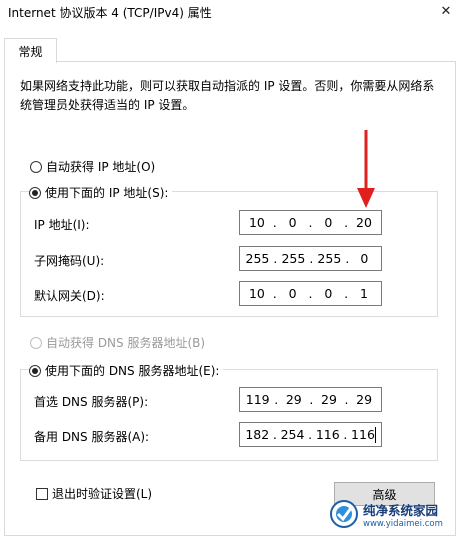 This screenshot has height=536, width=461. What do you see at coordinates (132, 371) in the screenshot?
I see `dns-manual-label: 使用下面的 DNS 服务器地址(E):` at bounding box center [132, 371].